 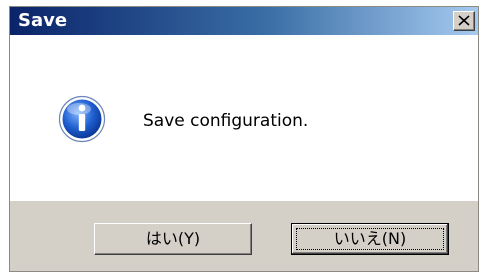 What do you see at coordinates (82, 119) in the screenshot?
I see `info-icon` at bounding box center [82, 119].